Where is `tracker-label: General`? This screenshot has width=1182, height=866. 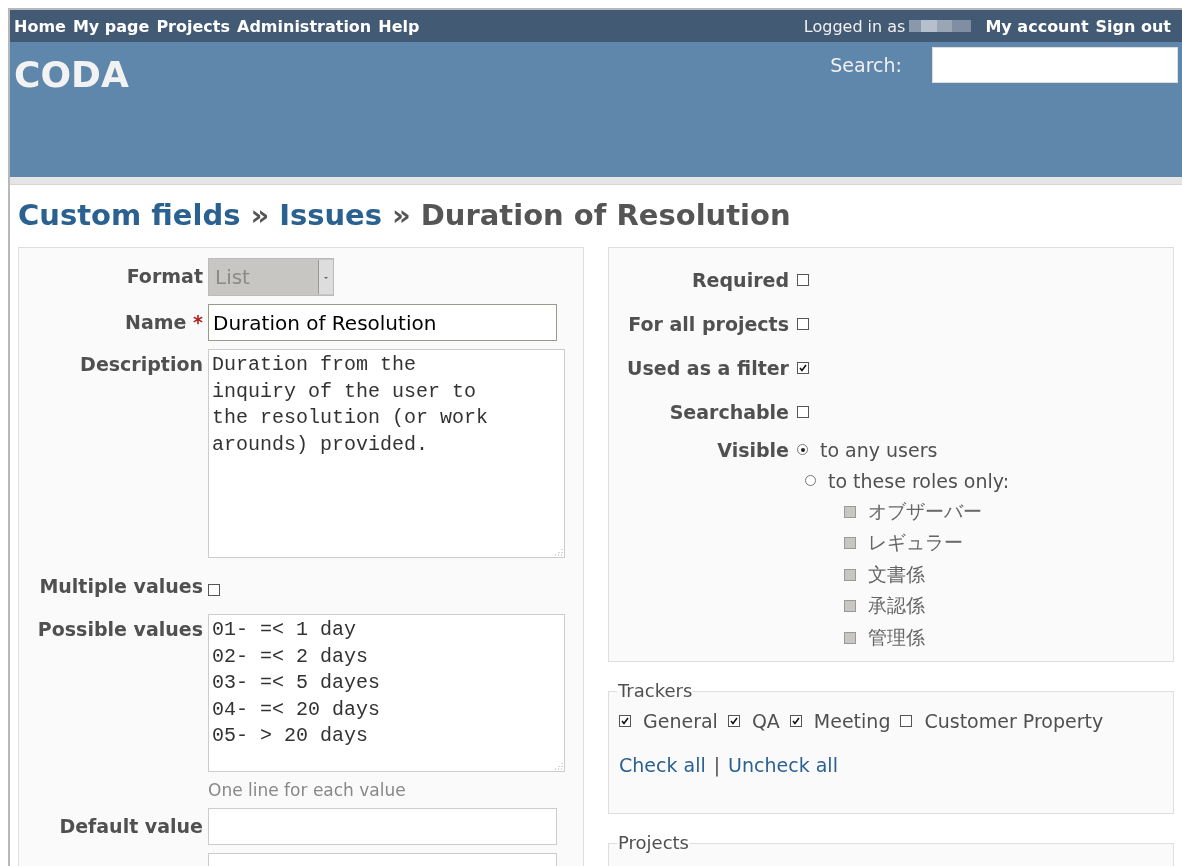 tracker-label: General is located at coordinates (680, 721).